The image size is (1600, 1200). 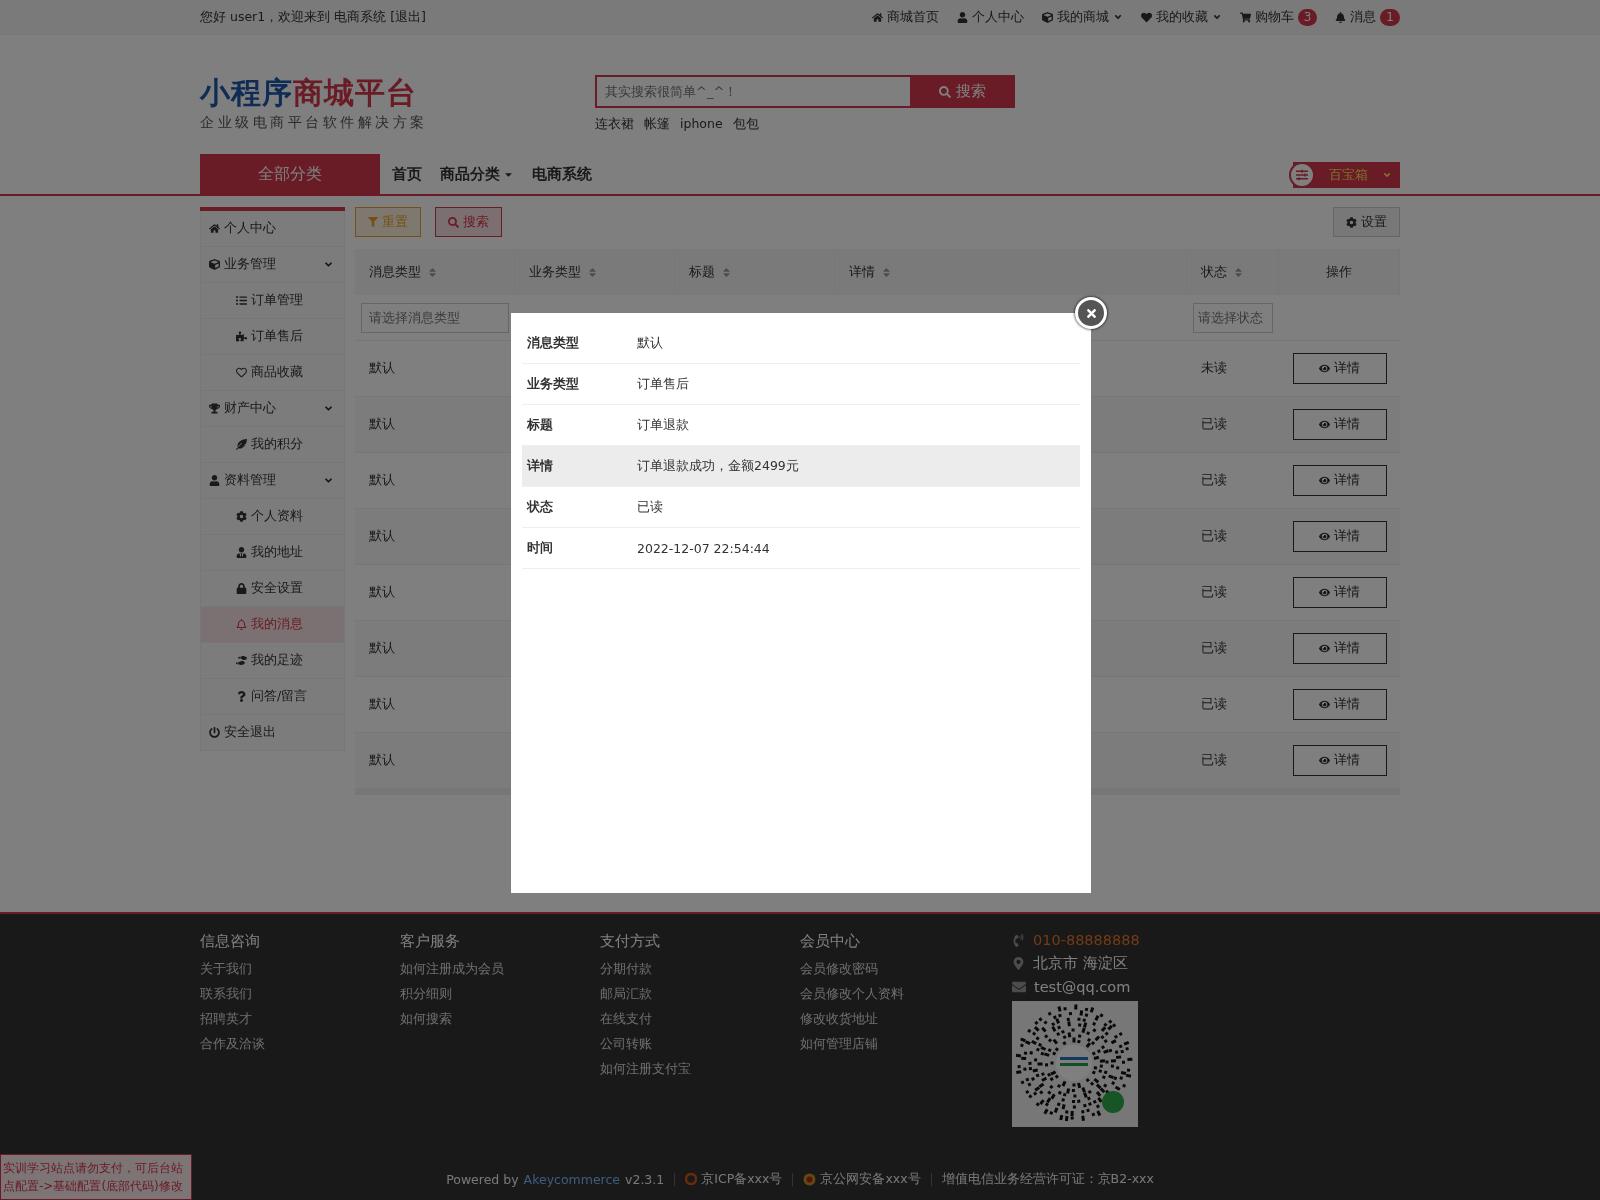 What do you see at coordinates (300, 994) in the screenshot?
I see `footer-link: 联系我们` at bounding box center [300, 994].